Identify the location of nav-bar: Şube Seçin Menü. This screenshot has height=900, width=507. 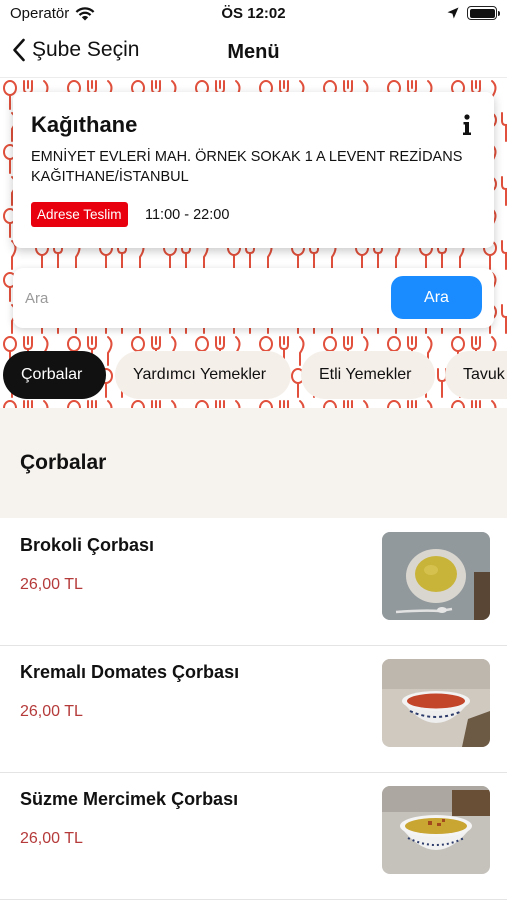
(253, 53).